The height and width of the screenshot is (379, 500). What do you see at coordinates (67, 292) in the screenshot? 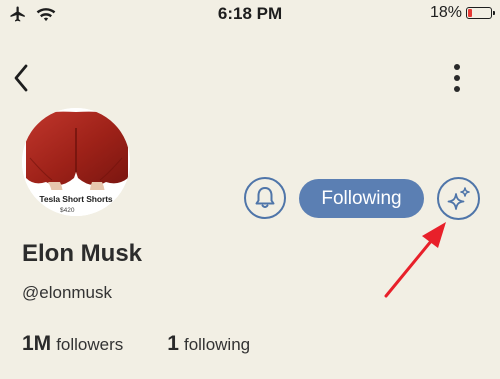
I see `profile-handle: @elonmusk` at bounding box center [67, 292].